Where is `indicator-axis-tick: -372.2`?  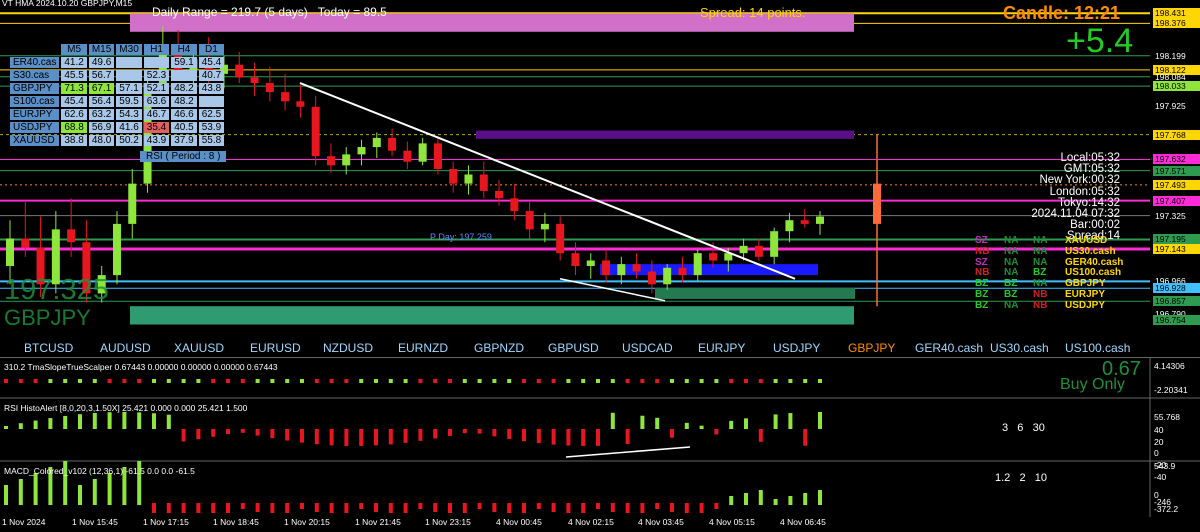 indicator-axis-tick: -372.2 is located at coordinates (1166, 509).